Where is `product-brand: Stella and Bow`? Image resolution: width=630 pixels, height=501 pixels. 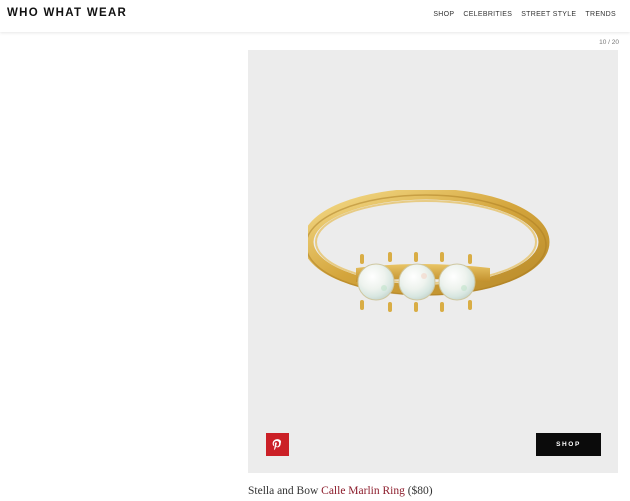 product-brand: Stella and Bow is located at coordinates (283, 491).